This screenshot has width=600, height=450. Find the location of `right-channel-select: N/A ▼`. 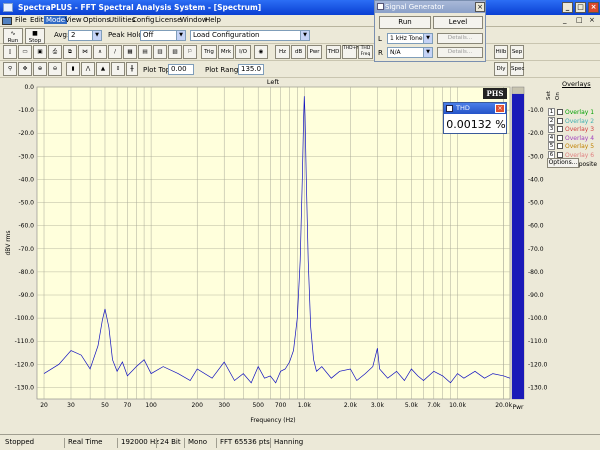

right-channel-select: N/A ▼ is located at coordinates (410, 52).